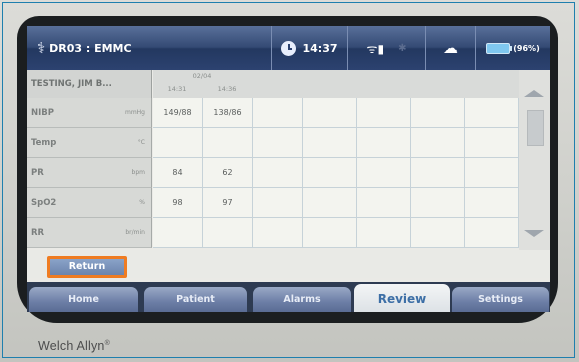  Describe the element at coordinates (89, 173) in the screenshot. I see `row-label: PR bpm` at that location.